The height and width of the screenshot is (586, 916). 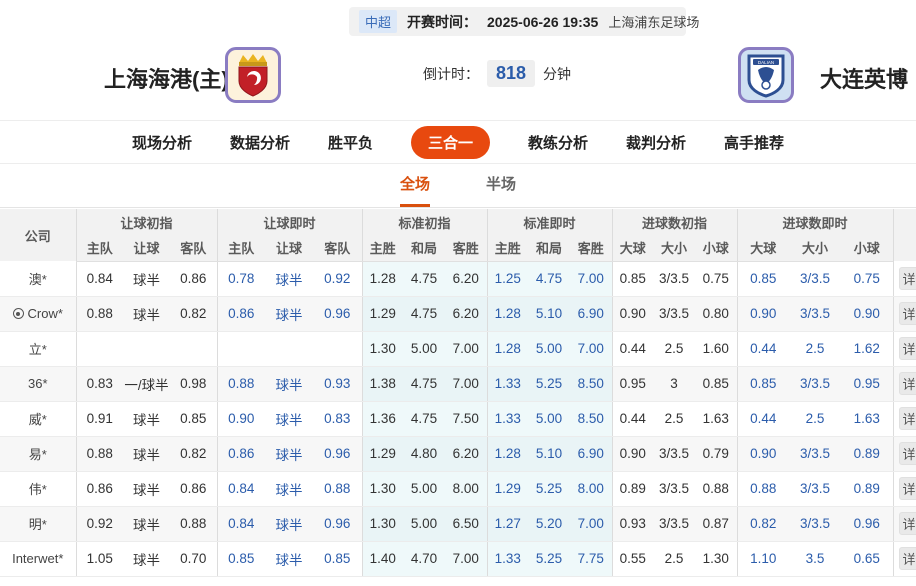 What do you see at coordinates (289, 222) in the screenshot?
I see `group-header-handicap-live: 让球即时` at bounding box center [289, 222].